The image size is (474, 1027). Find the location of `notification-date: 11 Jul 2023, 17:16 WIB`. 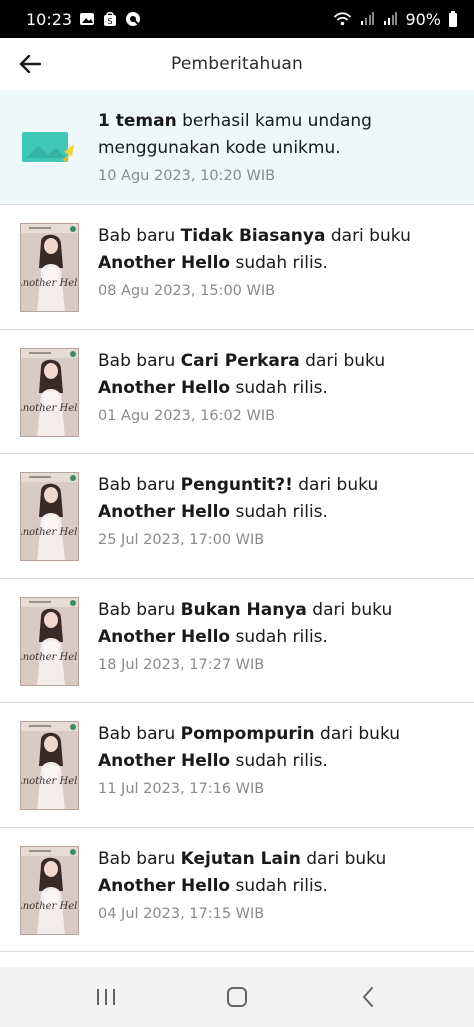

notification-date: 11 Jul 2023, 17:16 WIB is located at coordinates (181, 789).